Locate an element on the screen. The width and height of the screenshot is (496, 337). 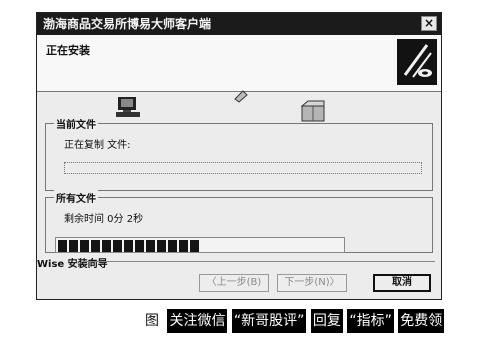
overall-progress-bar is located at coordinates (200, 245).